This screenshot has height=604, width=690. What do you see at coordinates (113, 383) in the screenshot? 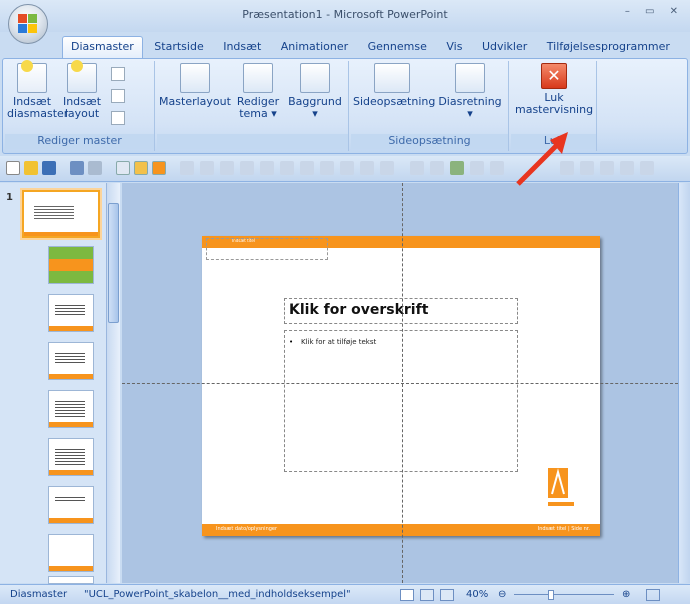
I see `thumbnails-scrollbar` at bounding box center [113, 383].